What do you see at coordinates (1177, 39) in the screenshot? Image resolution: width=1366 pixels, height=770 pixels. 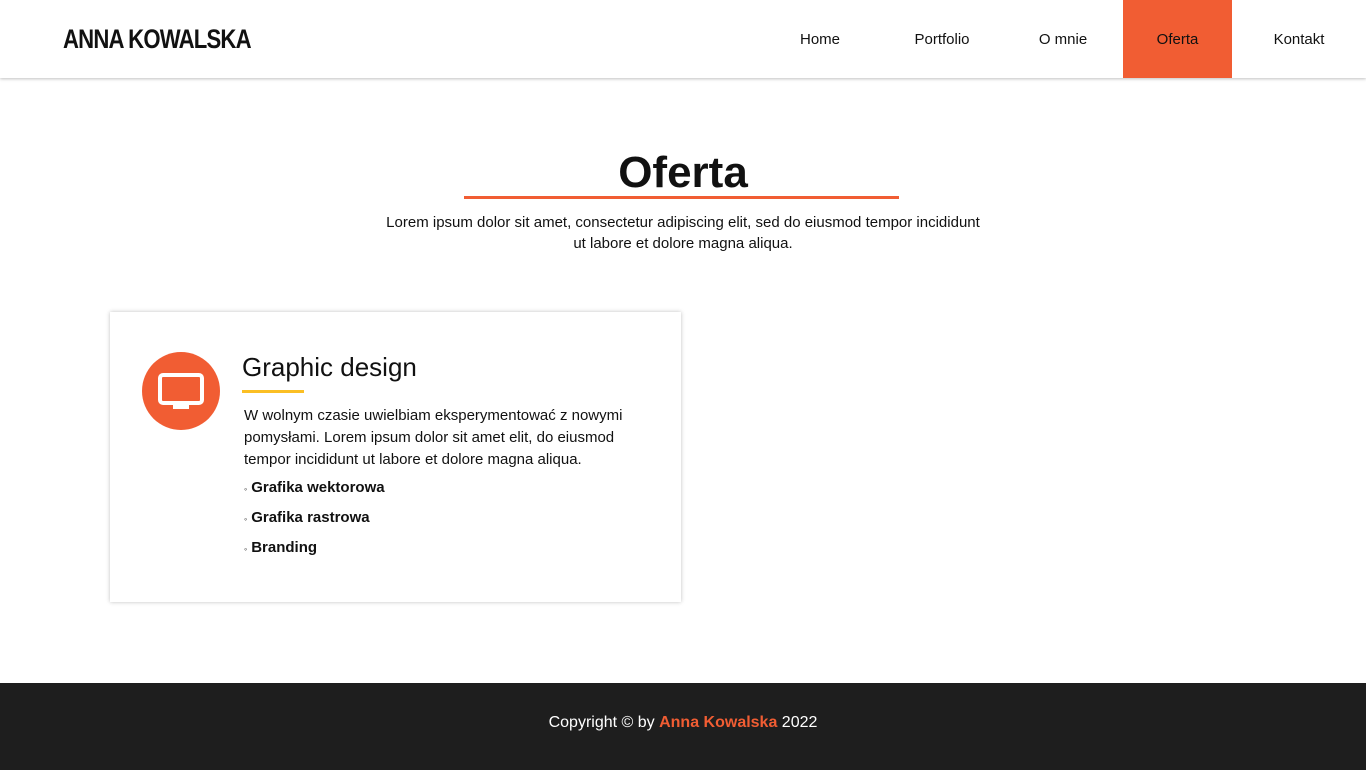 I see `nav-oferta: Oferta` at bounding box center [1177, 39].